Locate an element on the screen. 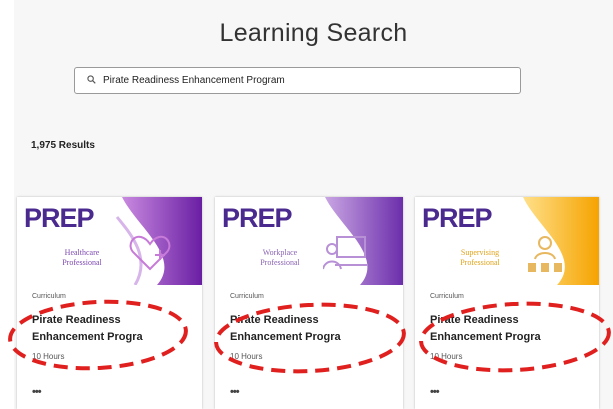 The width and height of the screenshot is (613, 409). subtitle-line: Supervising is located at coordinates (480, 252).